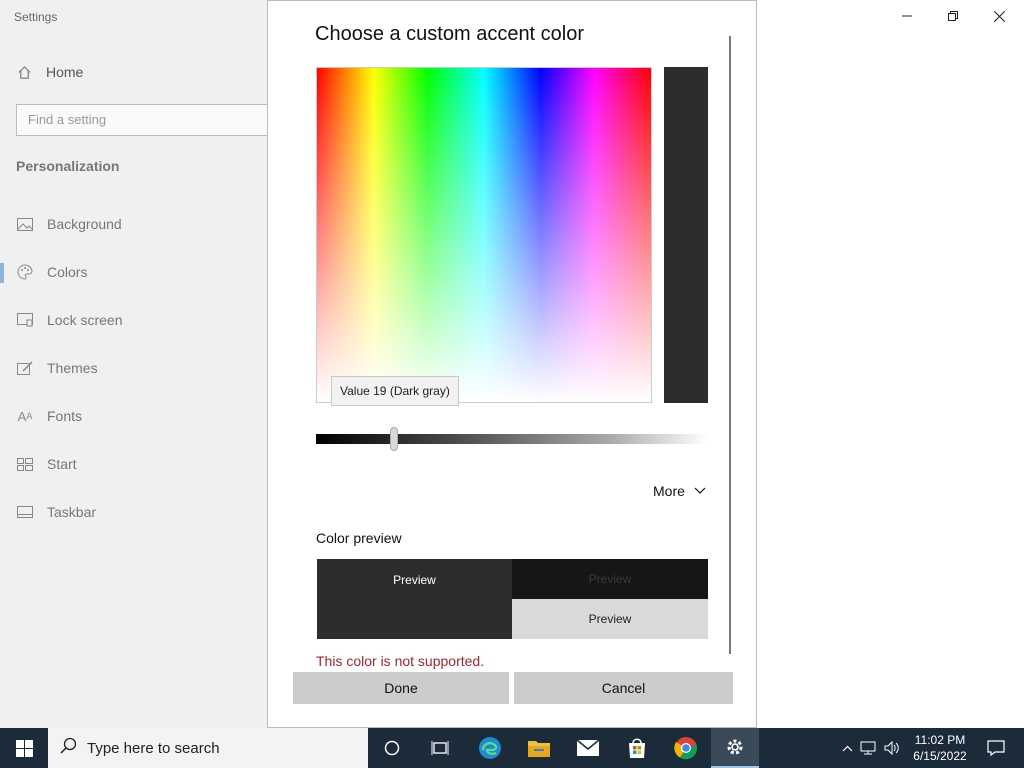  What do you see at coordinates (25, 224) in the screenshot?
I see `image-icon` at bounding box center [25, 224].